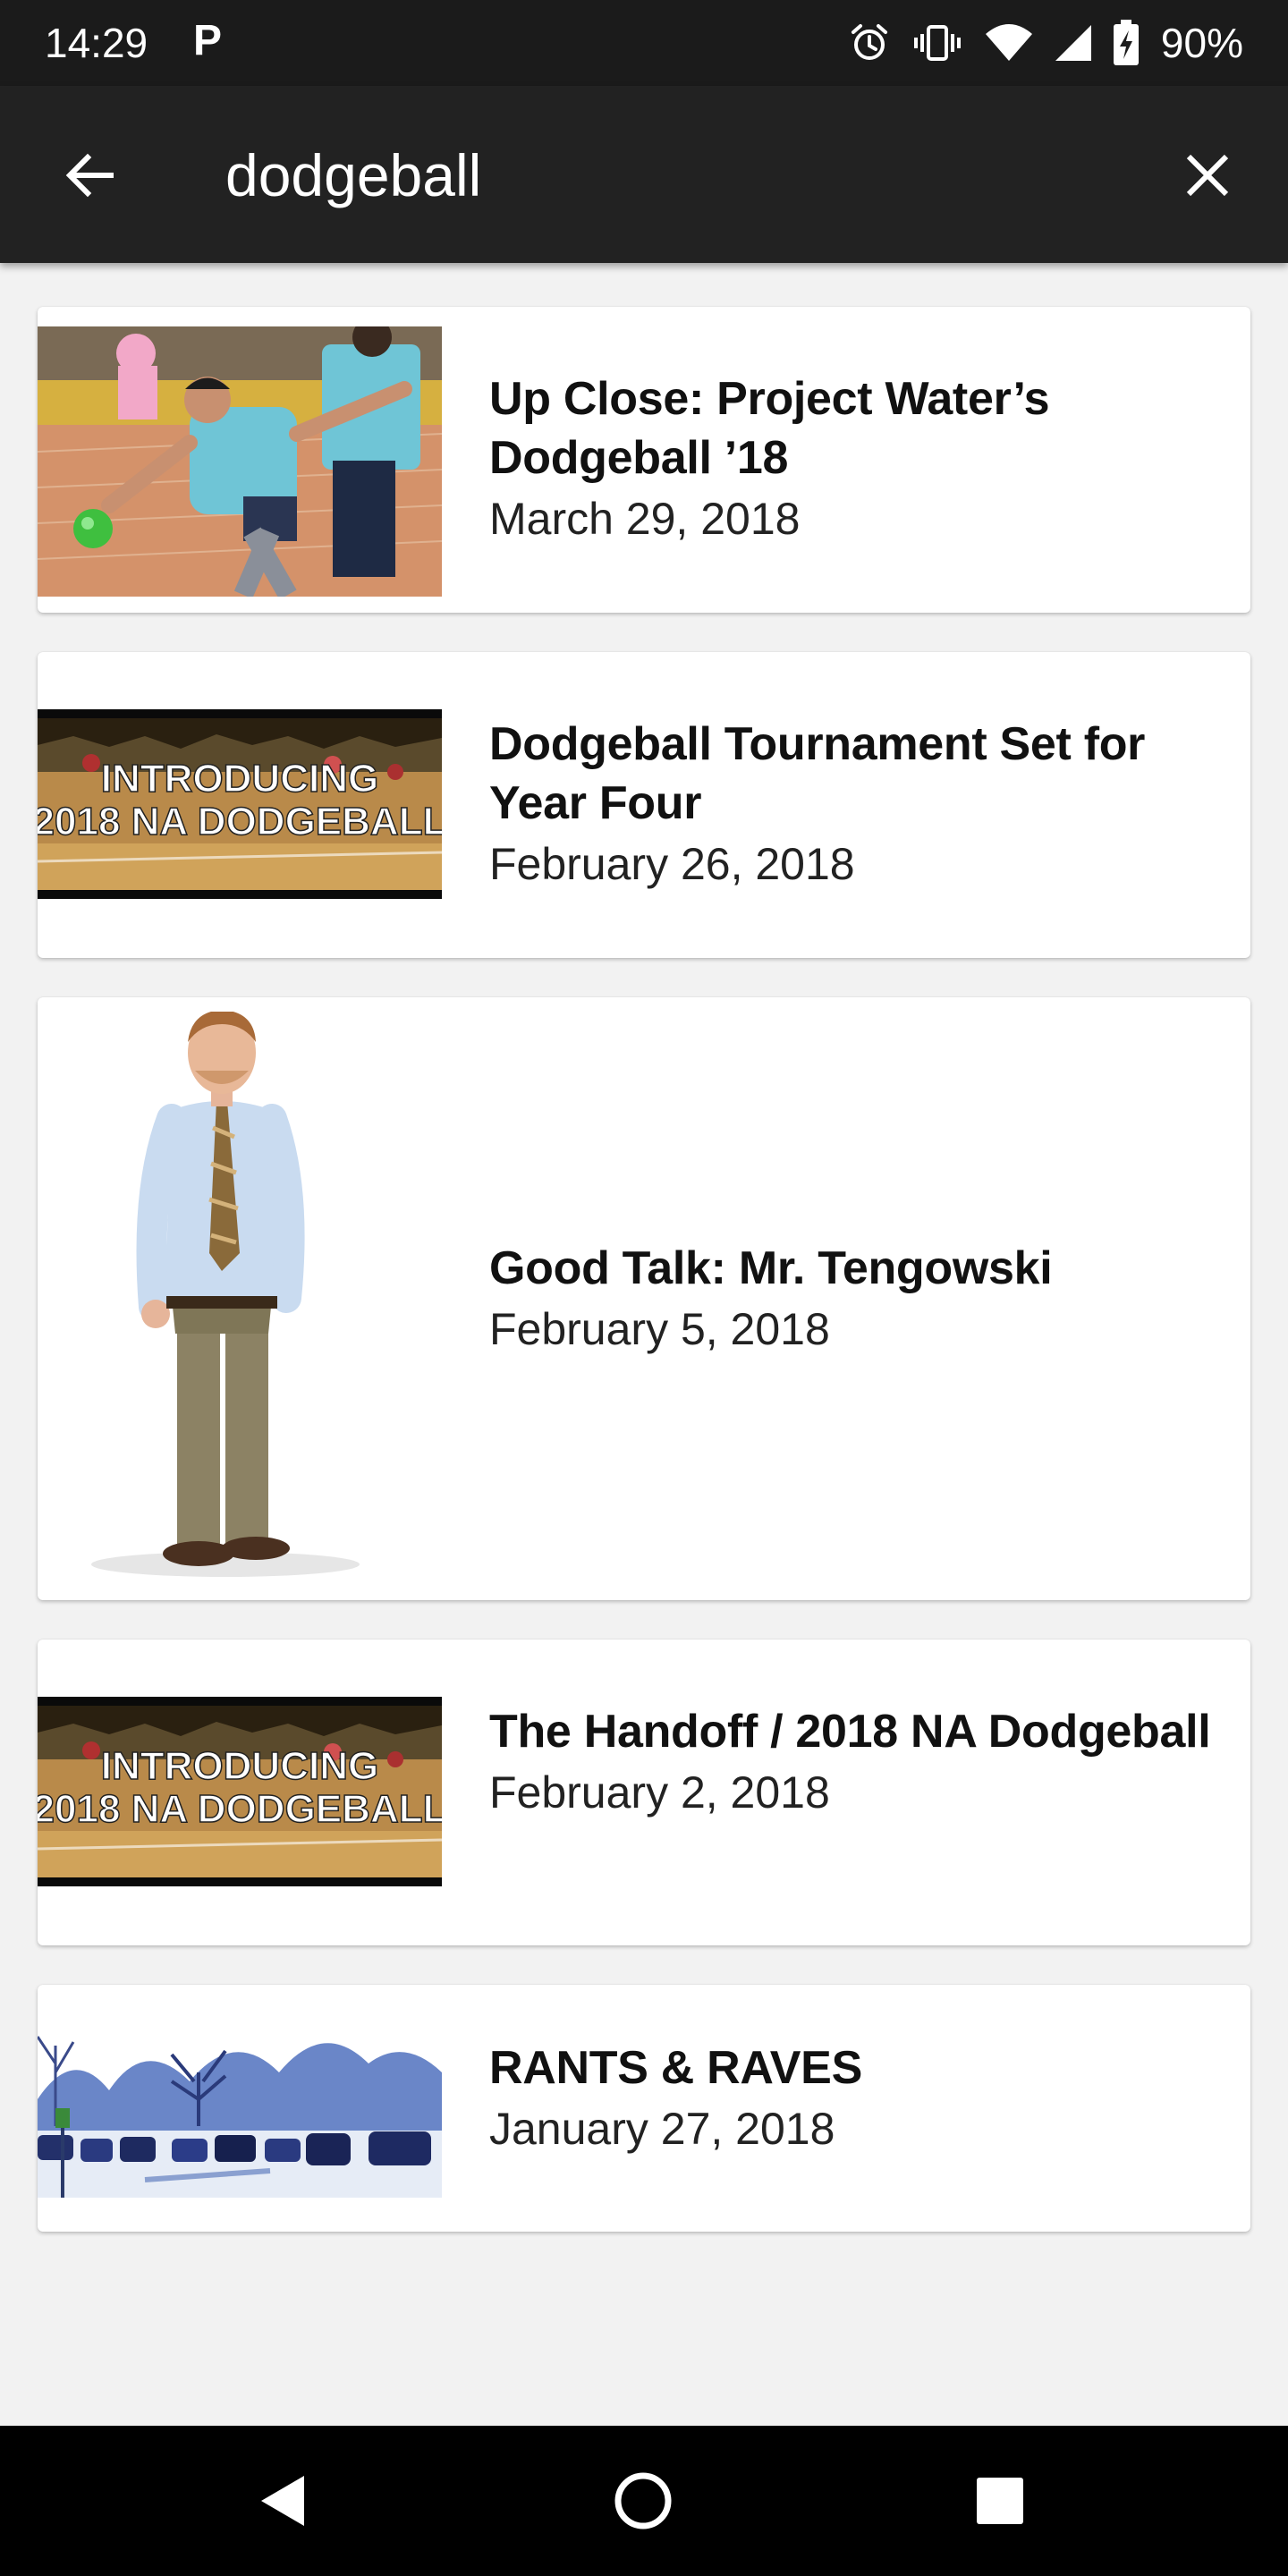  I want to click on result-date: February 2, 2018, so click(659, 1792).